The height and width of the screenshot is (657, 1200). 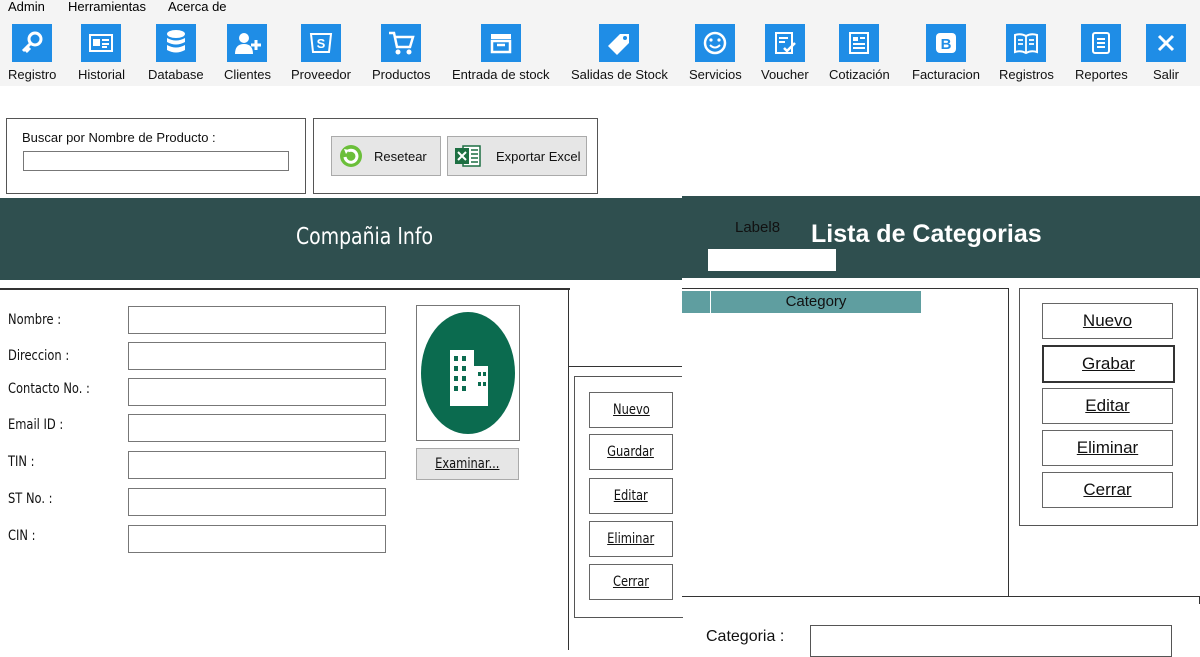 I want to click on export-excel-button: Exportar Excel, so click(x=517, y=156).